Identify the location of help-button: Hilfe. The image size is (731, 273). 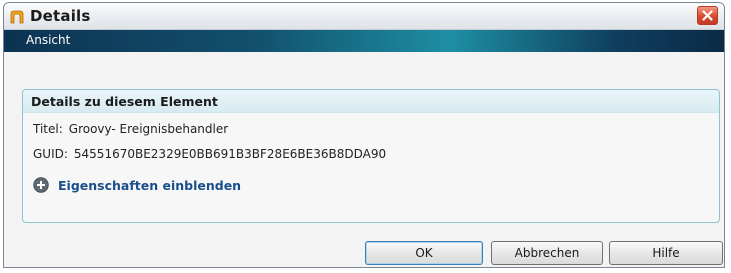
(666, 253).